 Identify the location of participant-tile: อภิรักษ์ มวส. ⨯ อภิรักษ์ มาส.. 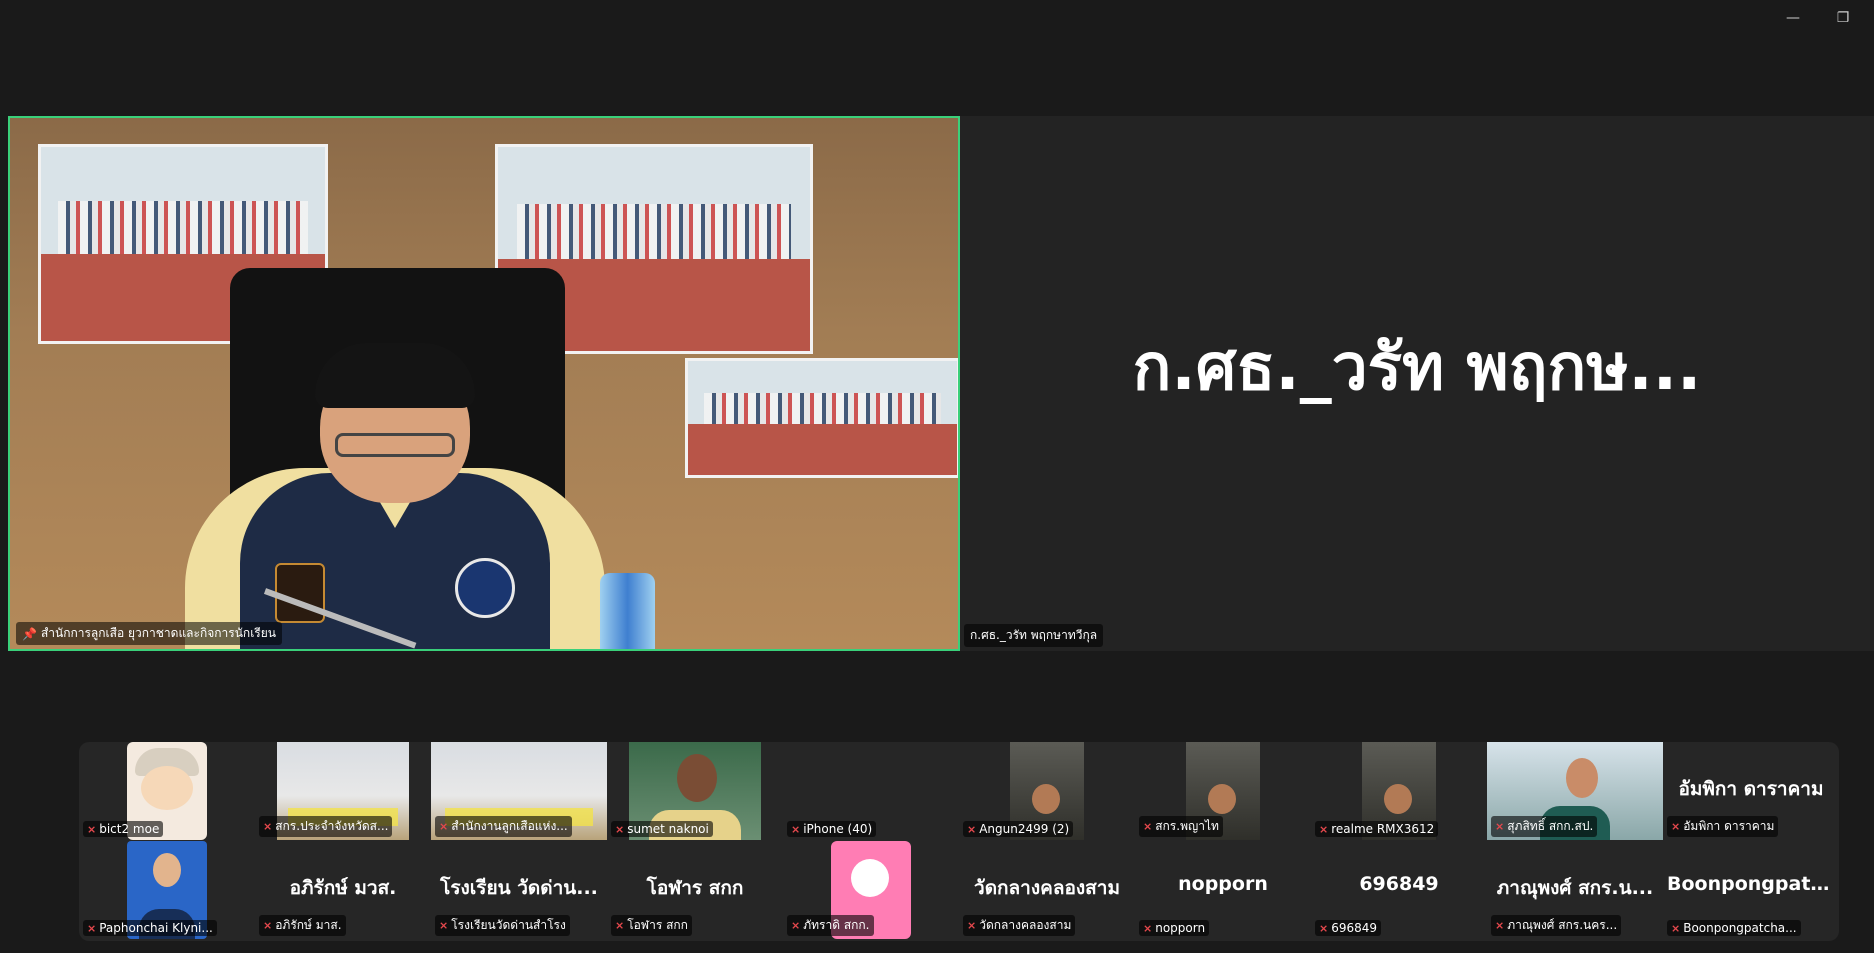
(343, 890).